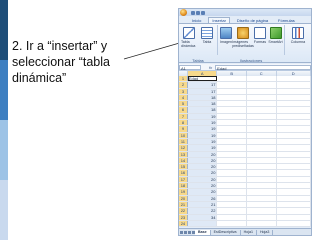  Describe the element at coordinates (183, 223) in the screenshot. I see `row-header: 24` at that location.